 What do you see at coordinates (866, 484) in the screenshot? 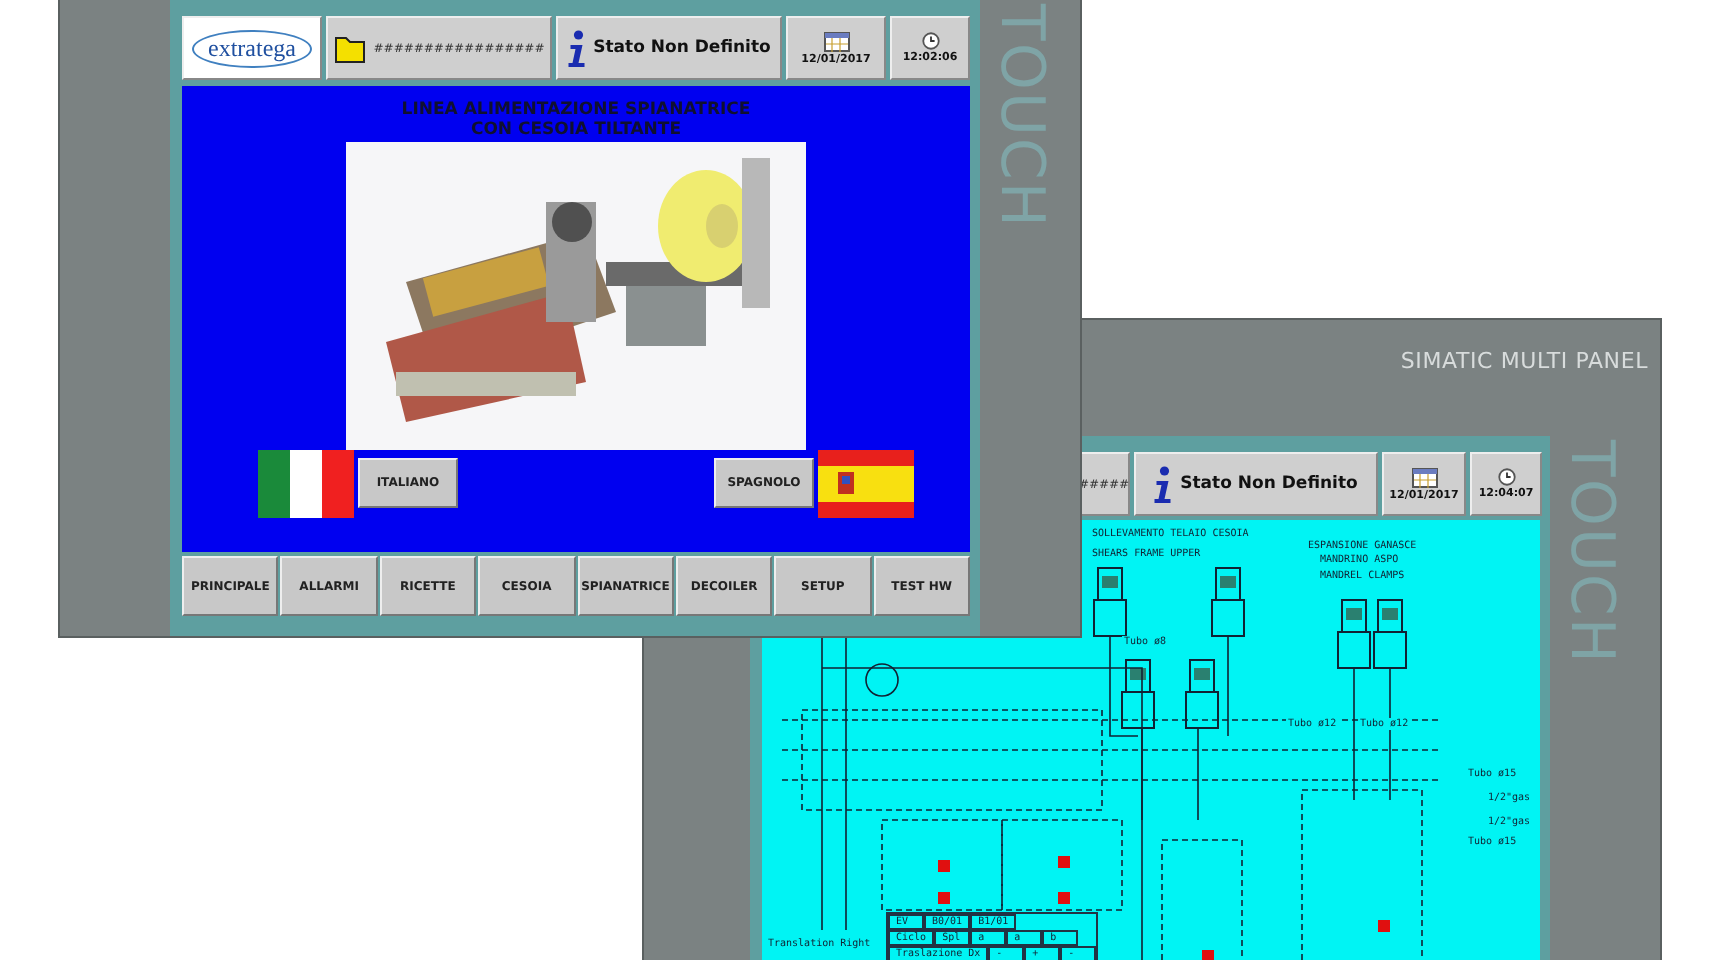
I see `spanish-flag-icon` at bounding box center [866, 484].